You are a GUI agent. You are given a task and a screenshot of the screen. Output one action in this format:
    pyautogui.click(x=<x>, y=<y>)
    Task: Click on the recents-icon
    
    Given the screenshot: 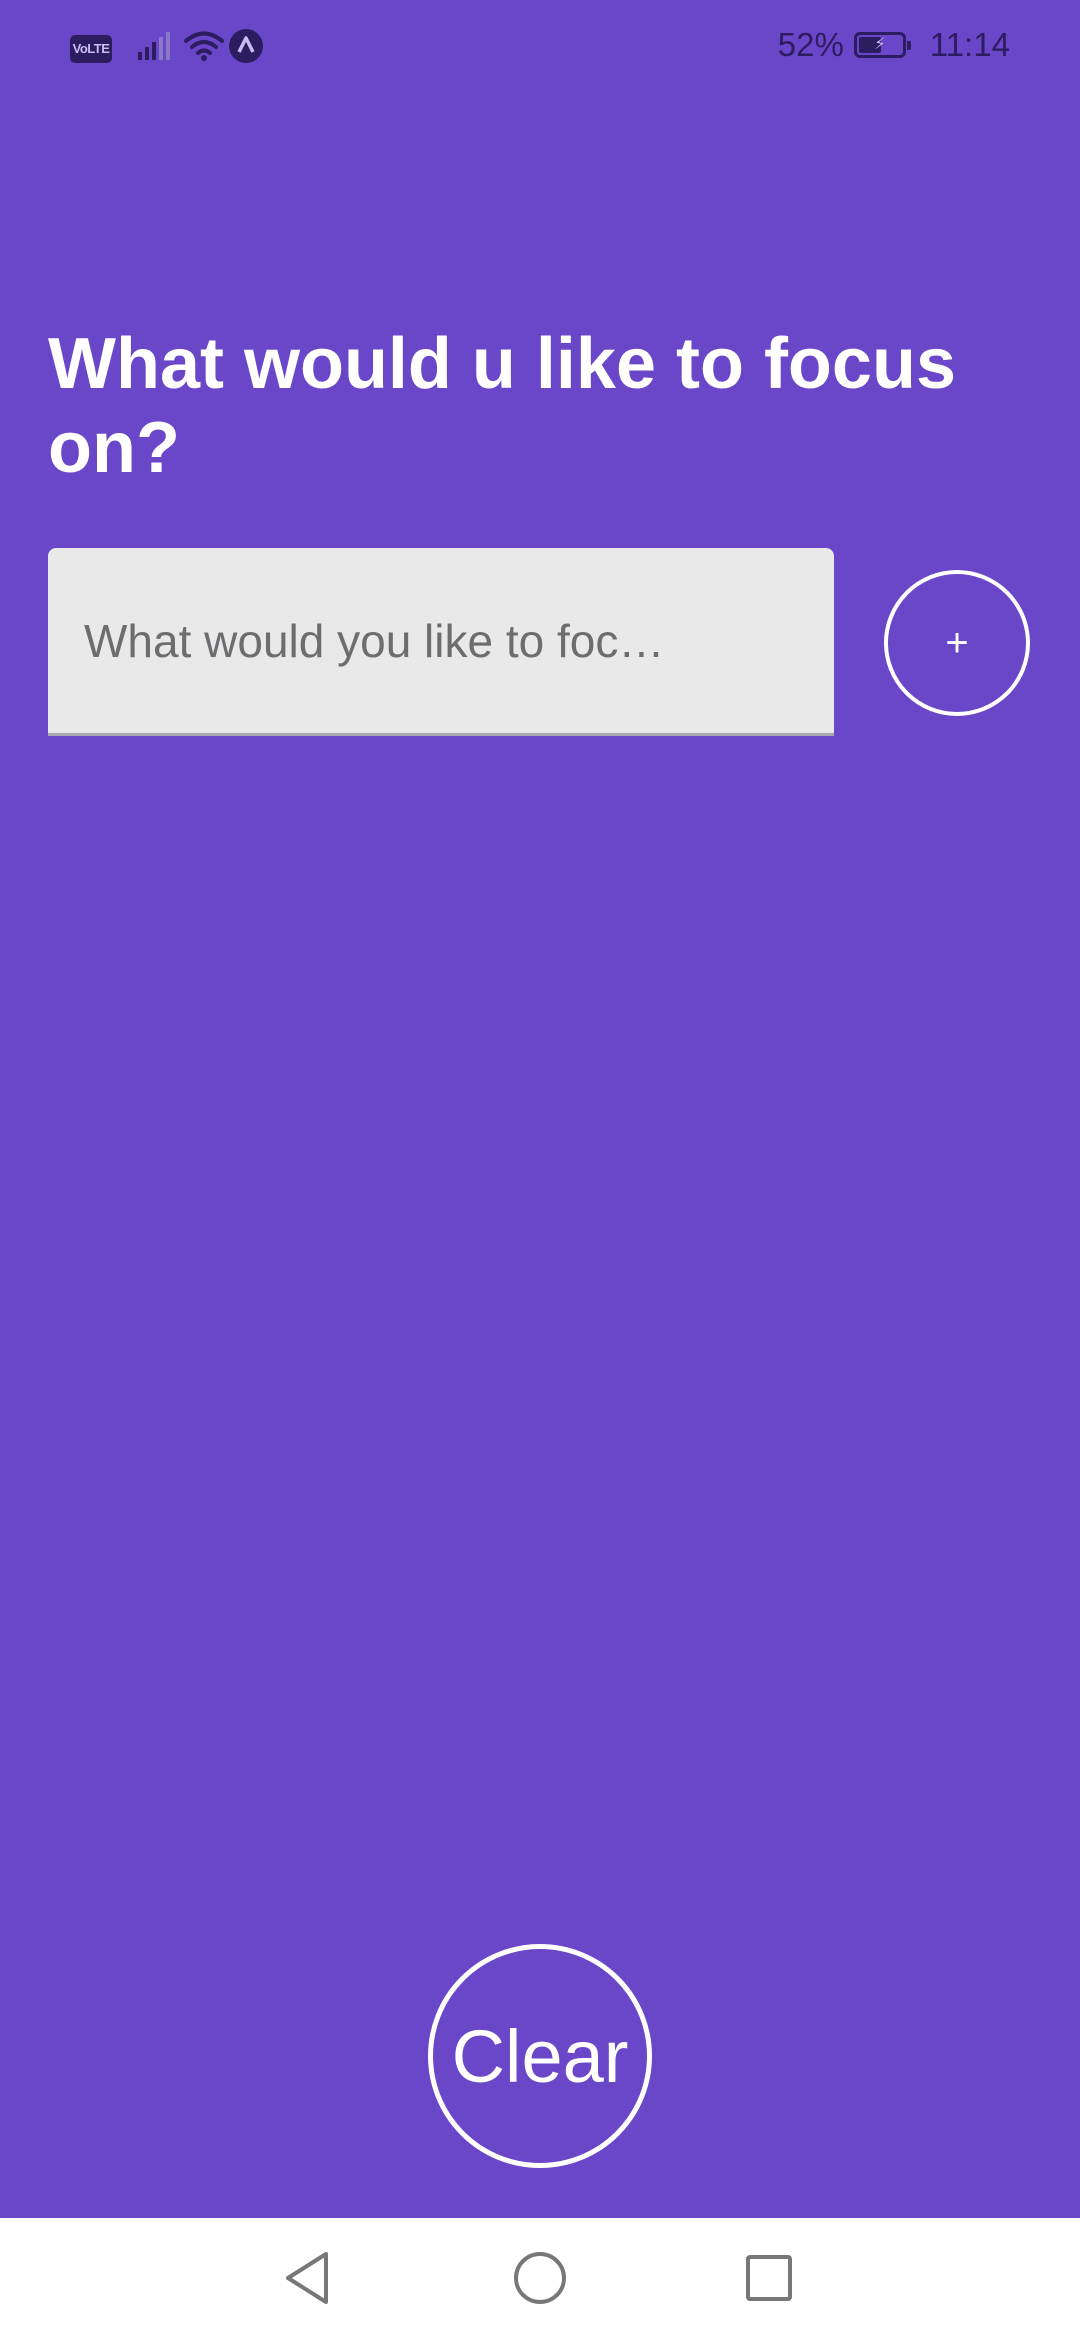 What is the action you would take?
    pyautogui.click(x=769, y=2278)
    